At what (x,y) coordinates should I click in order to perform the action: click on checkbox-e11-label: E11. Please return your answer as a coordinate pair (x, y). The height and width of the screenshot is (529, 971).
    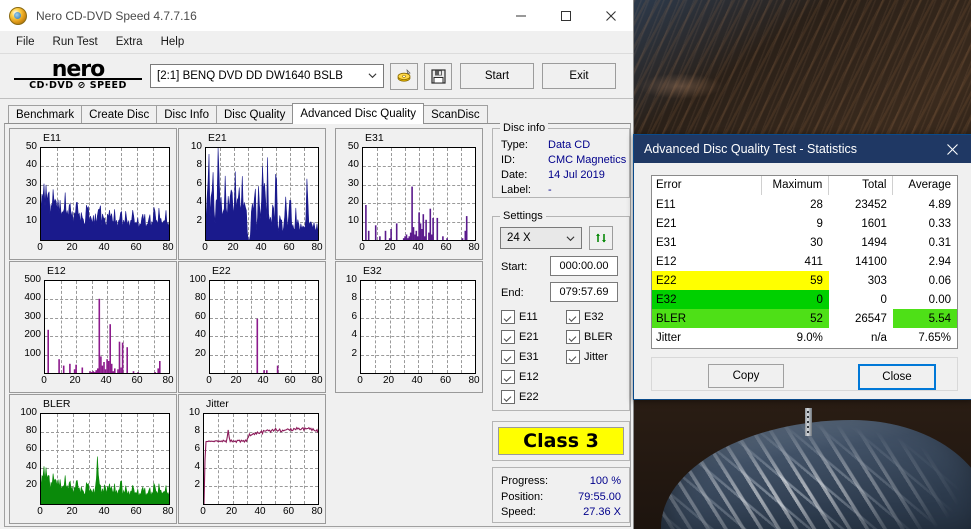
    Looking at the image, I should click on (528, 317).